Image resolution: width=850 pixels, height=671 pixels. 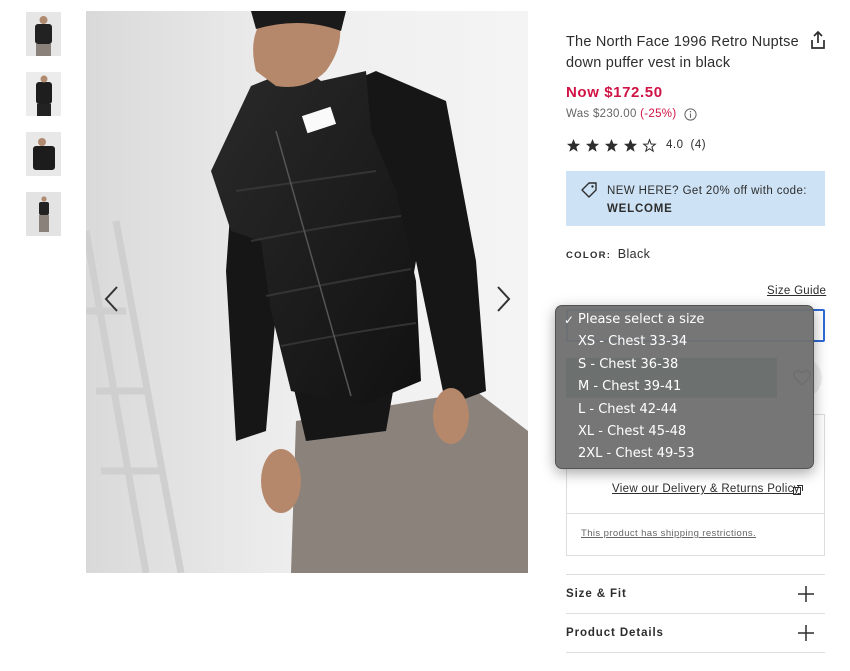 What do you see at coordinates (658, 114) in the screenshot?
I see `discount-badge: (-25%)` at bounding box center [658, 114].